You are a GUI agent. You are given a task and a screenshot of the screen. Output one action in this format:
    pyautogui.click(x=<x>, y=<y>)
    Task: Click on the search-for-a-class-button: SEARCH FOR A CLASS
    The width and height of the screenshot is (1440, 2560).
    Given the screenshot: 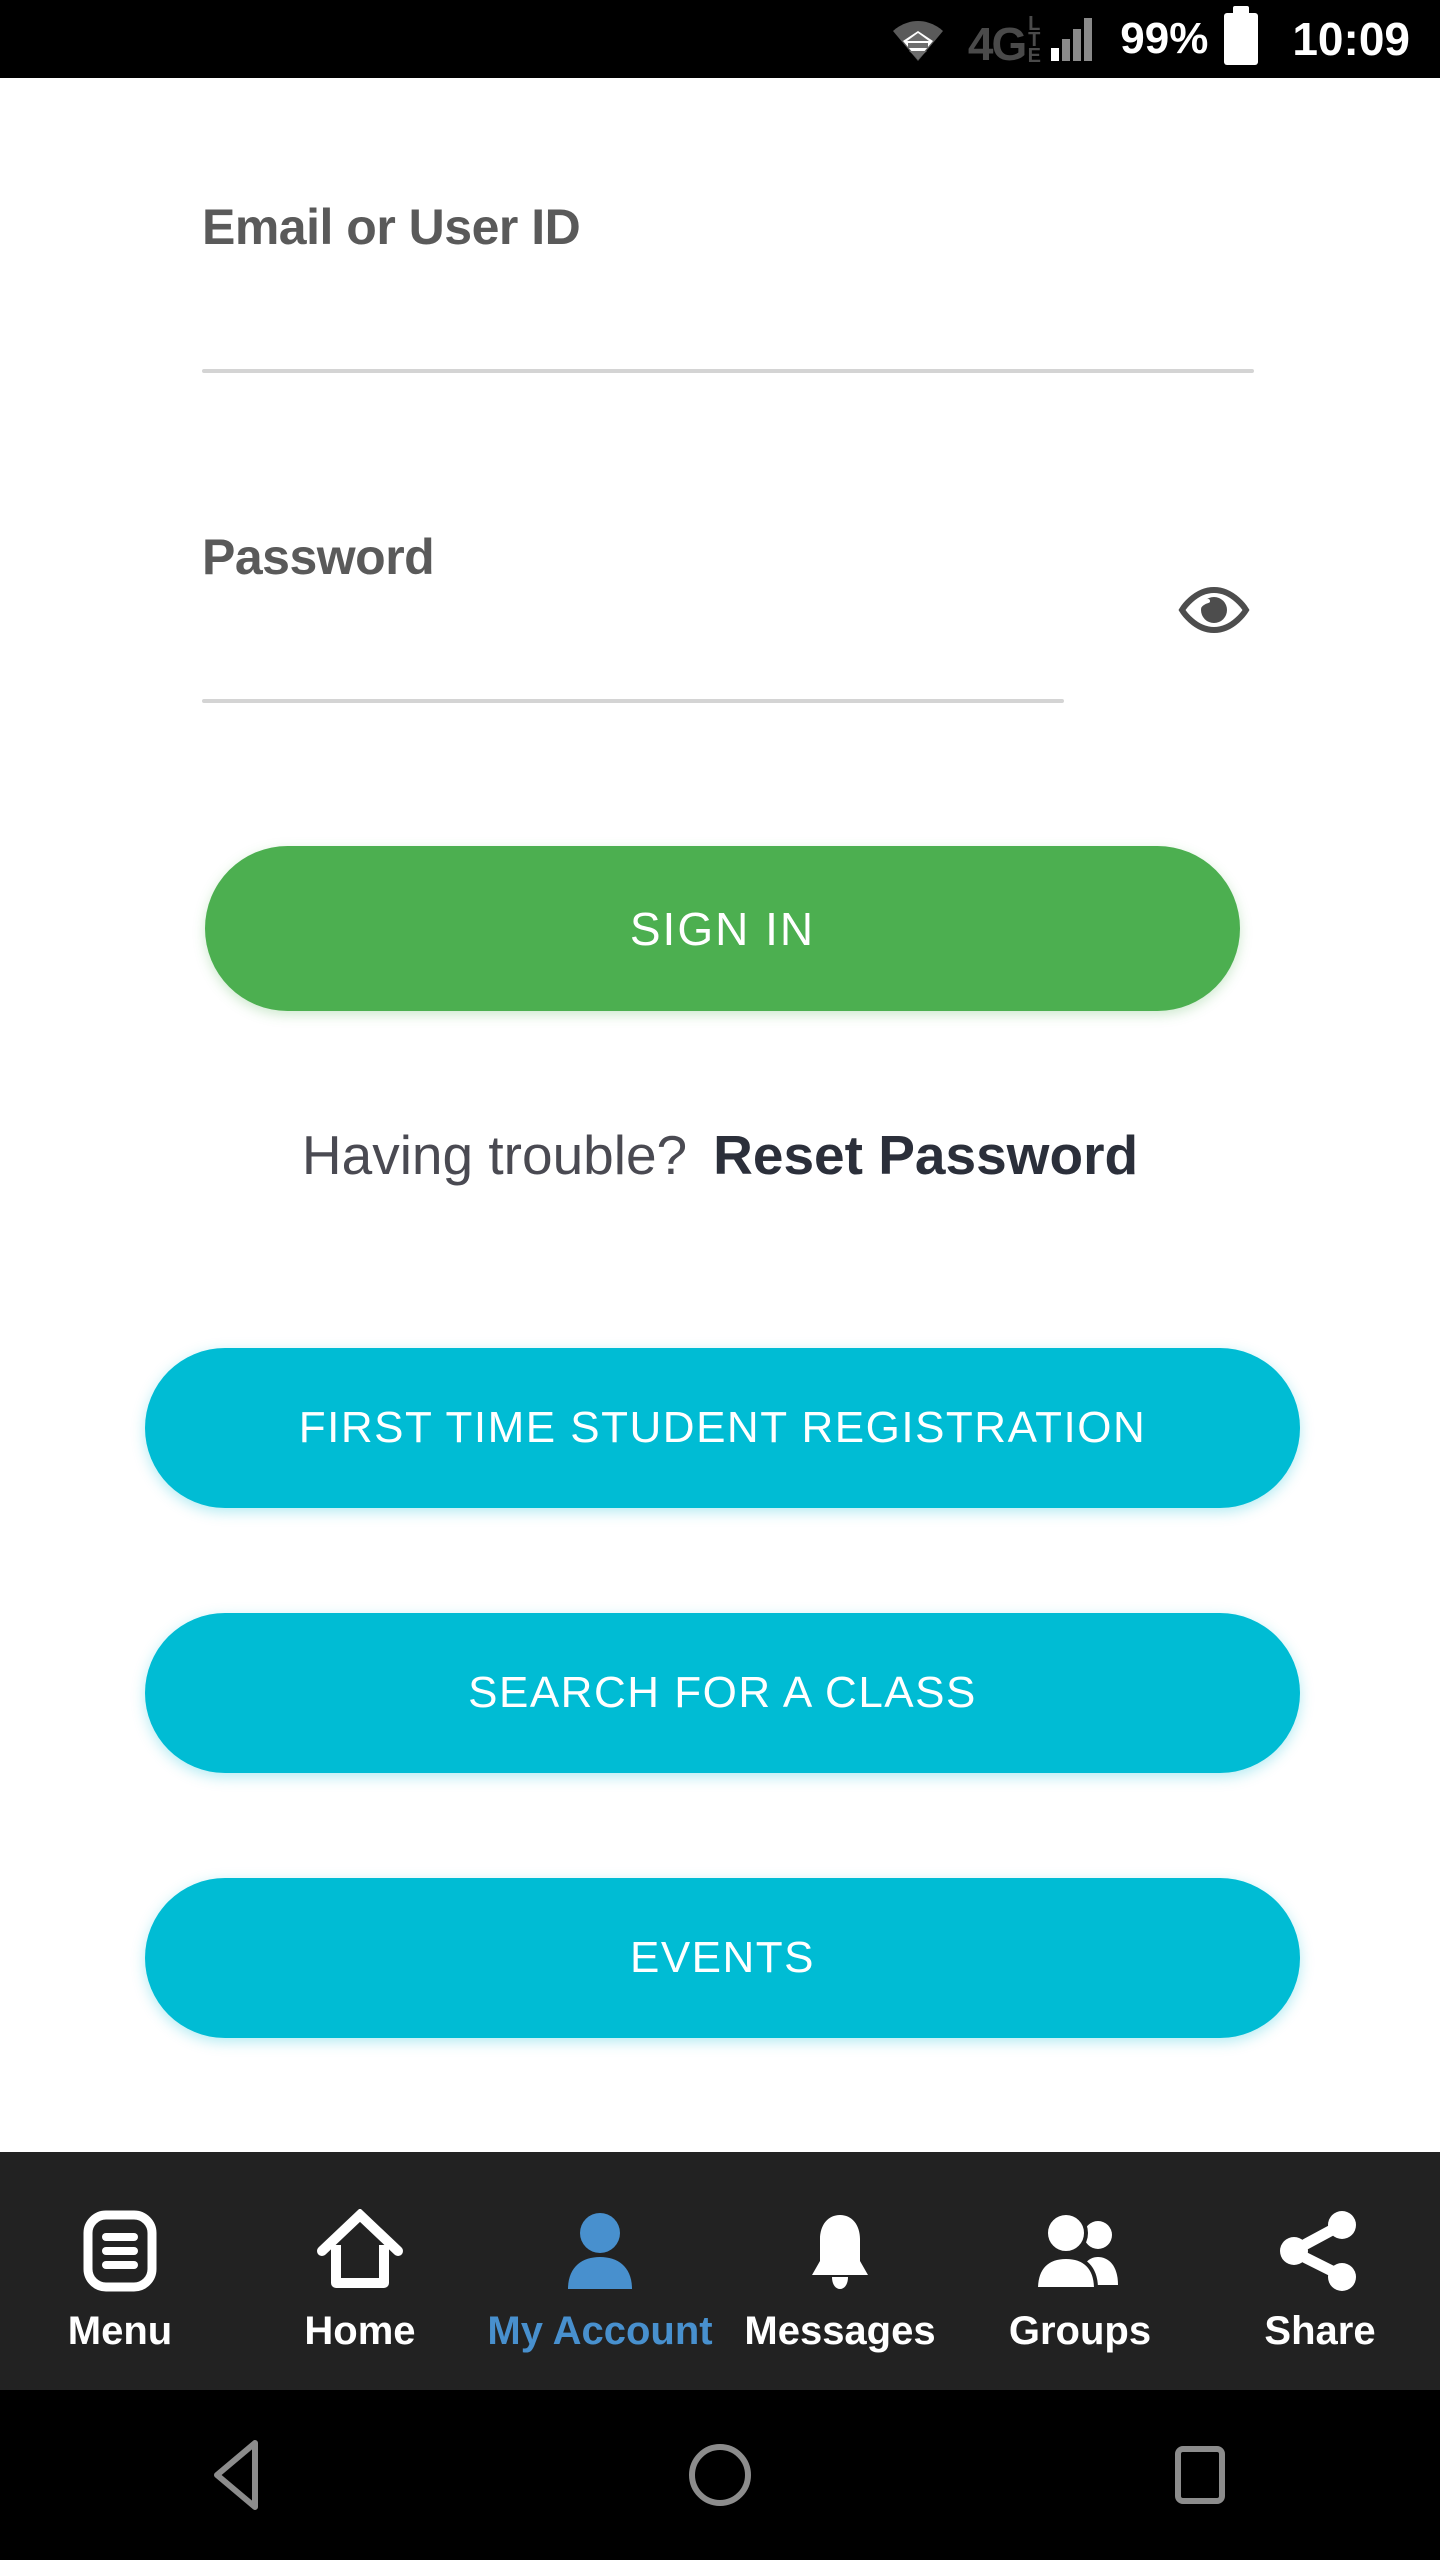 What is the action you would take?
    pyautogui.click(x=722, y=1693)
    